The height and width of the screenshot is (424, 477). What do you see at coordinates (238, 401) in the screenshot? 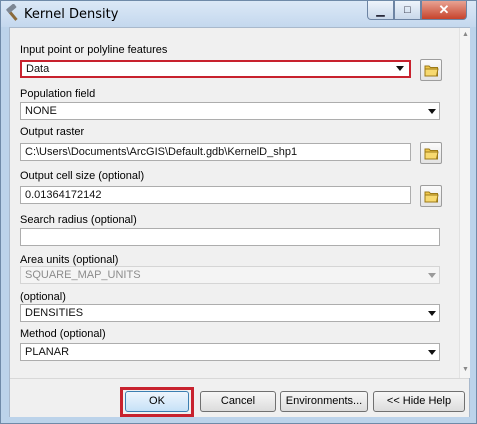
I see `cancel-button: Cancel` at bounding box center [238, 401].